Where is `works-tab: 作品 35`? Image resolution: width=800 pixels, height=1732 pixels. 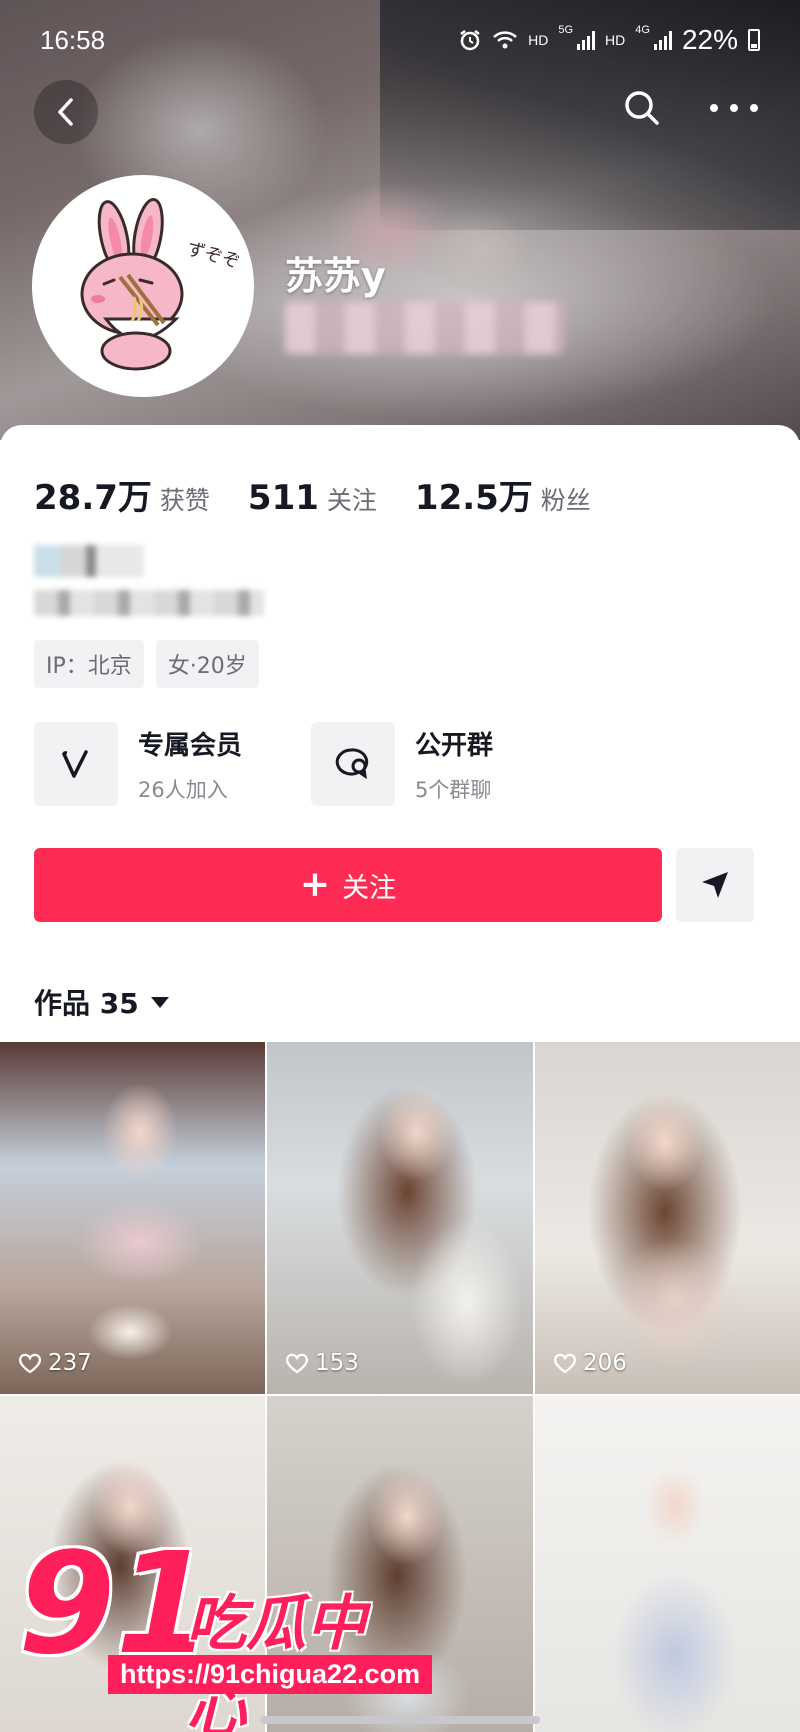 works-tab: 作品 35 is located at coordinates (101, 1002).